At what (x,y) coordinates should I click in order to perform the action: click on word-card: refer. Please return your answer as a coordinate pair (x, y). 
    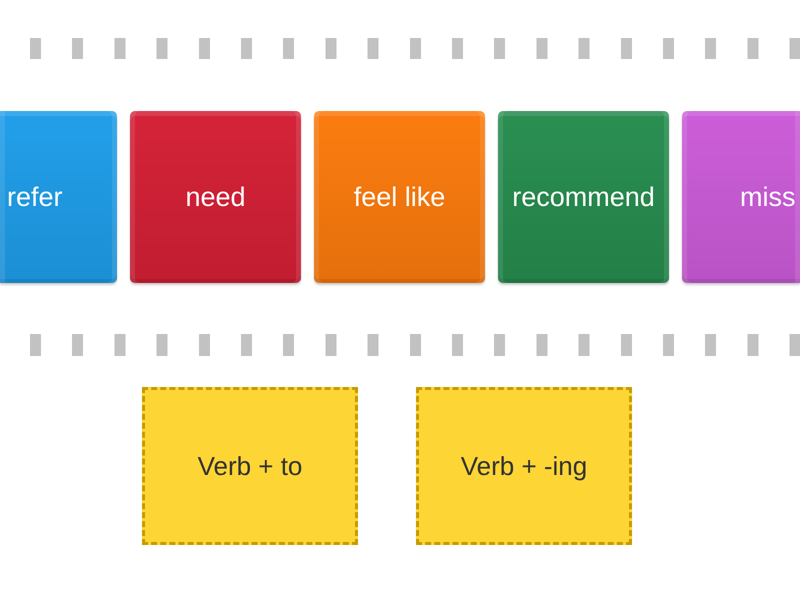
    Looking at the image, I should click on (58, 197).